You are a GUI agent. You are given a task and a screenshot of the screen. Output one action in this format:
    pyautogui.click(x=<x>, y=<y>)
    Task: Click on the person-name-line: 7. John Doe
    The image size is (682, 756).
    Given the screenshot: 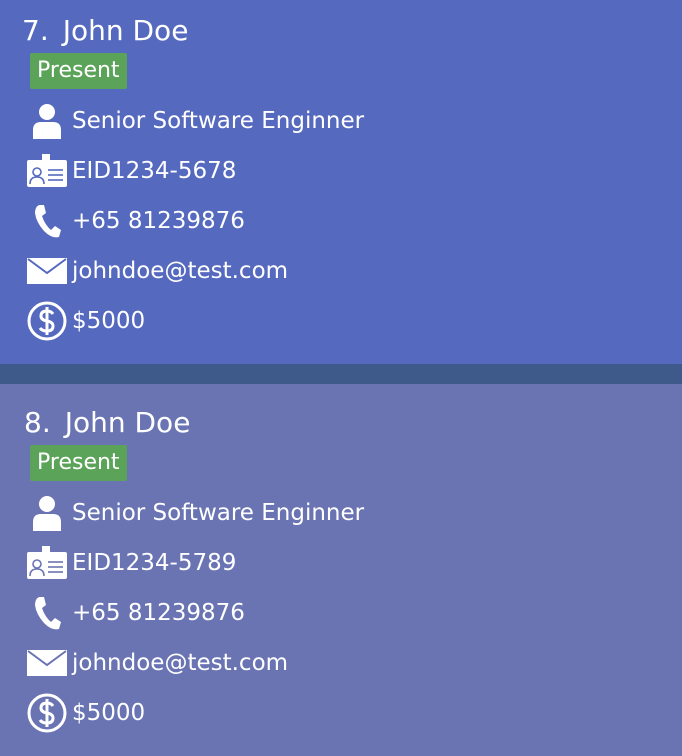 What is the action you would take?
    pyautogui.click(x=105, y=31)
    